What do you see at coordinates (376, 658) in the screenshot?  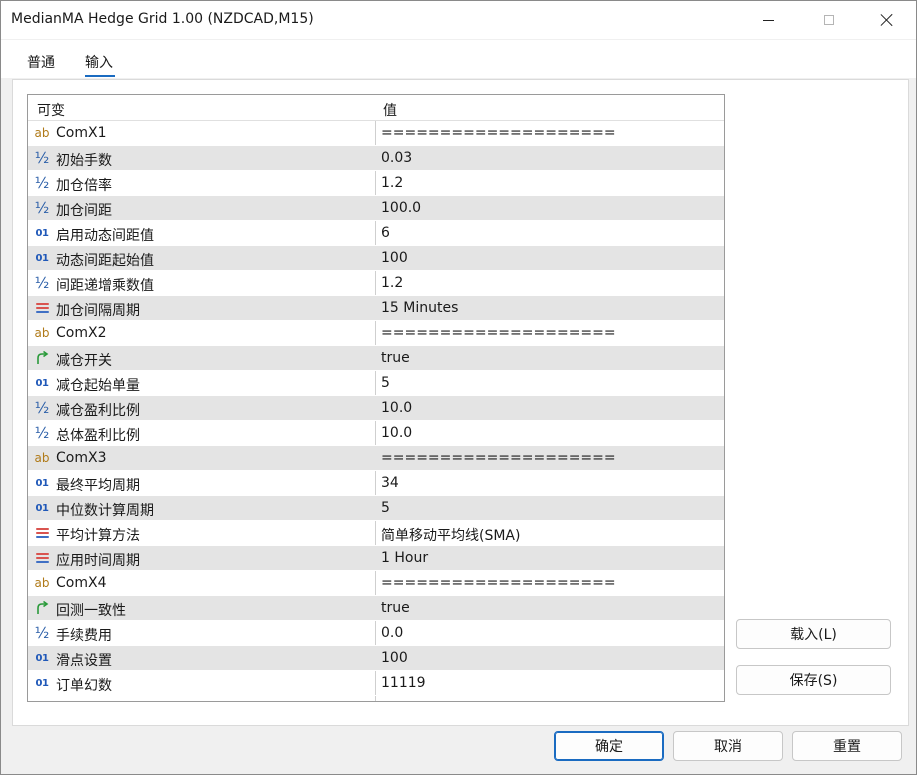 I see `table-row: 01 滑点设置 100` at bounding box center [376, 658].